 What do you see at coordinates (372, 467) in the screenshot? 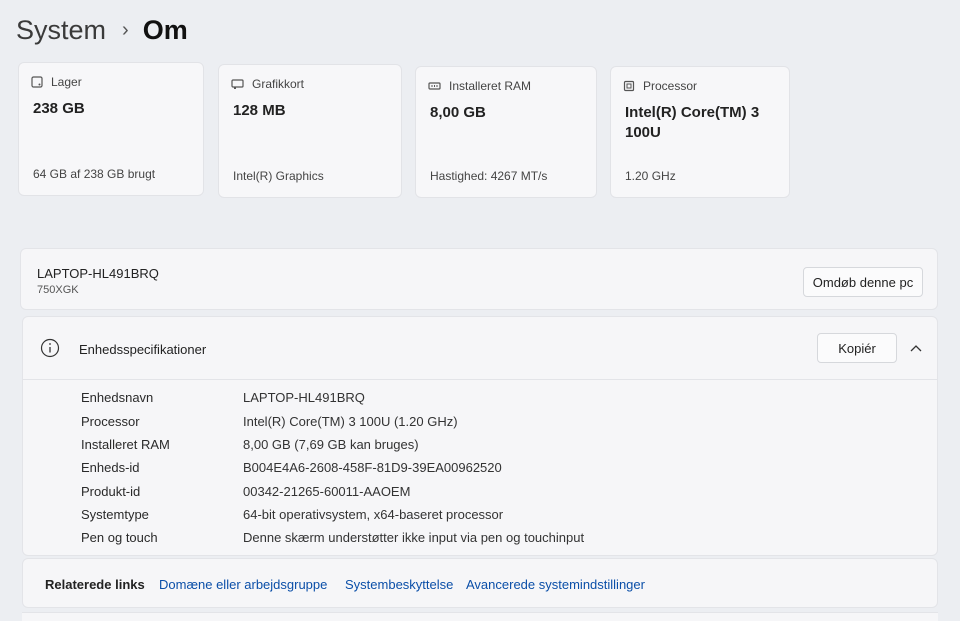
I see `spec-value: B004E4A6-2608-458F-81D9-39EA00962520` at bounding box center [372, 467].